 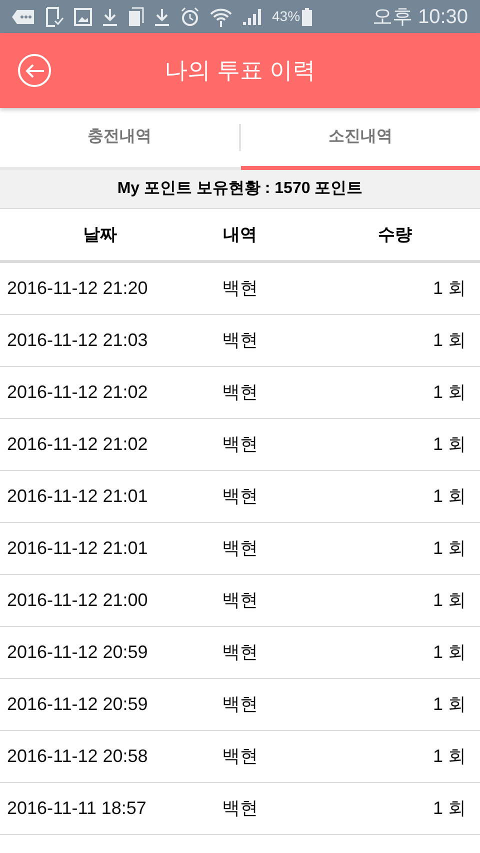 I want to click on battery-percentage: 43%, so click(x=286, y=16).